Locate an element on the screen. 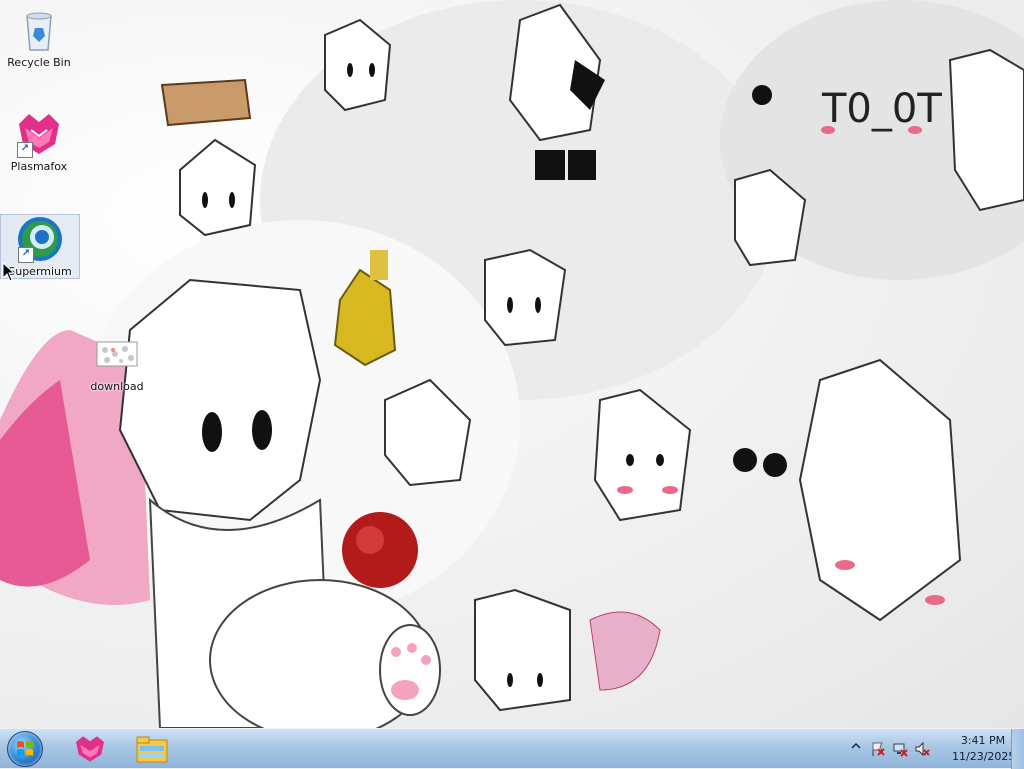 The width and height of the screenshot is (1024, 769). recycle-bin-icon is located at coordinates (39, 30).